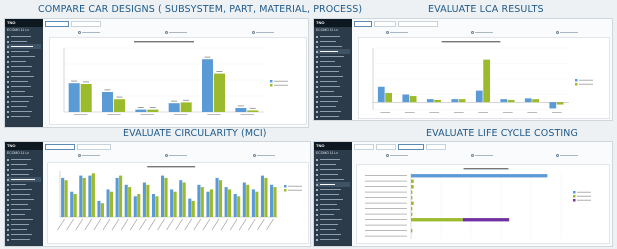 The width and height of the screenshot is (617, 249). What do you see at coordinates (24, 23) in the screenshot?
I see `brand-logo: TNO` at bounding box center [24, 23].